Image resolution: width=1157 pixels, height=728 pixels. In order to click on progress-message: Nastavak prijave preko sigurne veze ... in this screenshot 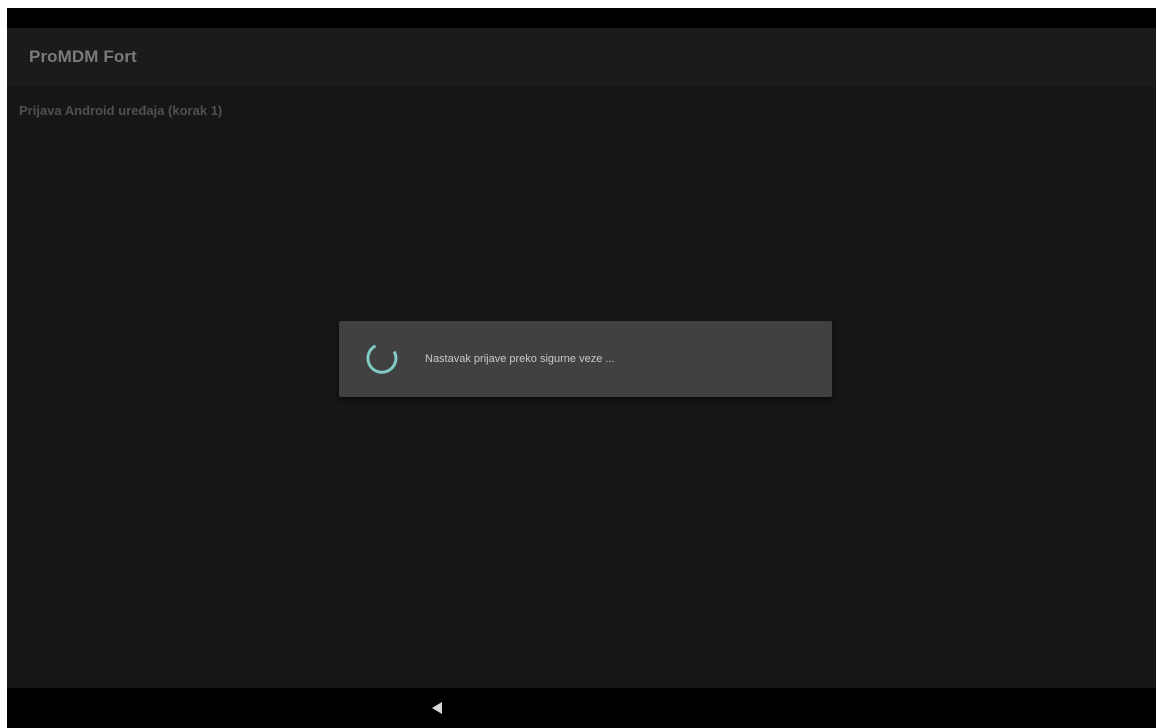, I will do `click(520, 359)`.